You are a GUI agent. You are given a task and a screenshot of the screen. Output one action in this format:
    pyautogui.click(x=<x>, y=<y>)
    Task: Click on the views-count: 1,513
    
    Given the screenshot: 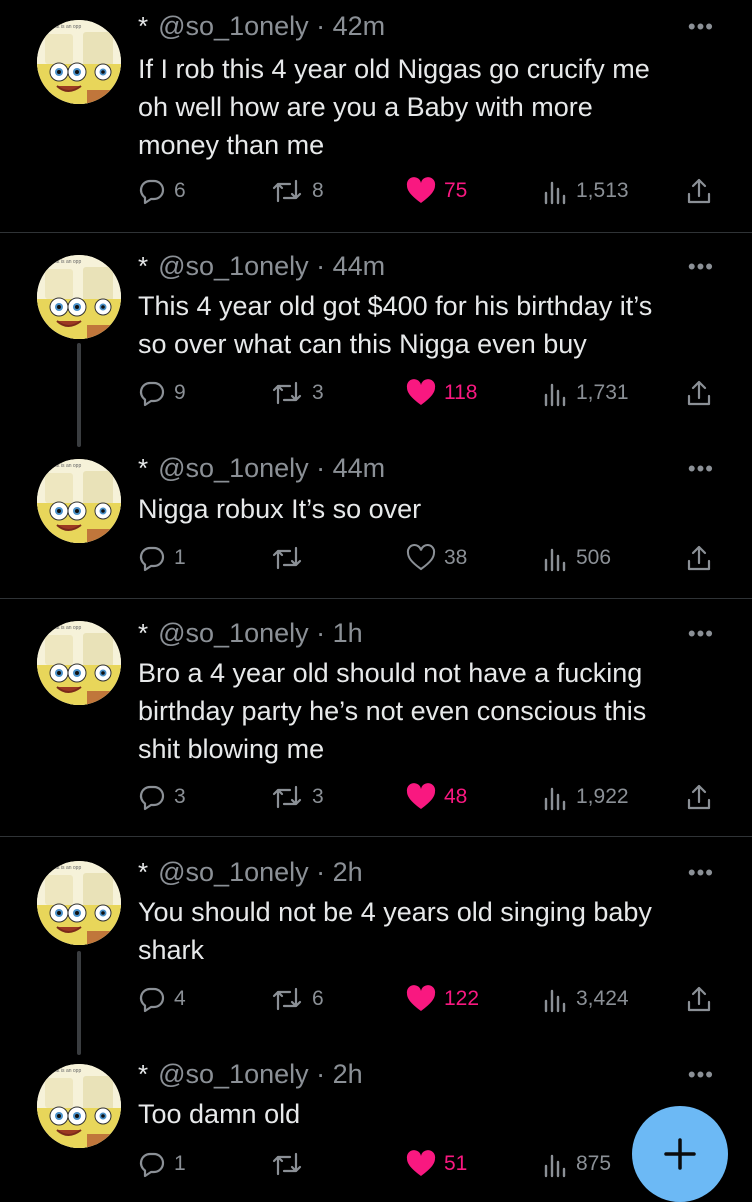 What is the action you would take?
    pyautogui.click(x=602, y=190)
    